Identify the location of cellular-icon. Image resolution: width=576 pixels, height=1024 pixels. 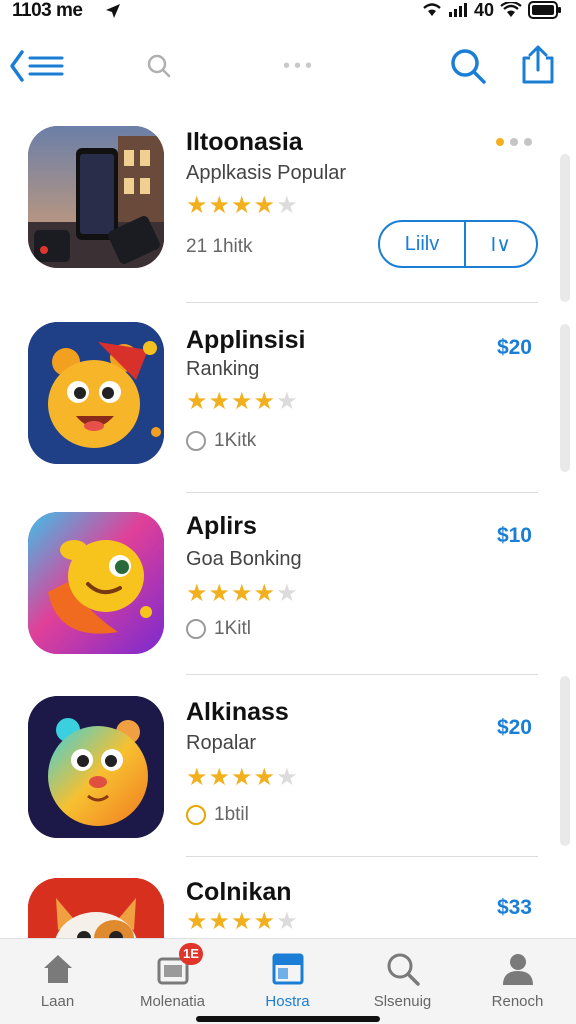
(457, 10).